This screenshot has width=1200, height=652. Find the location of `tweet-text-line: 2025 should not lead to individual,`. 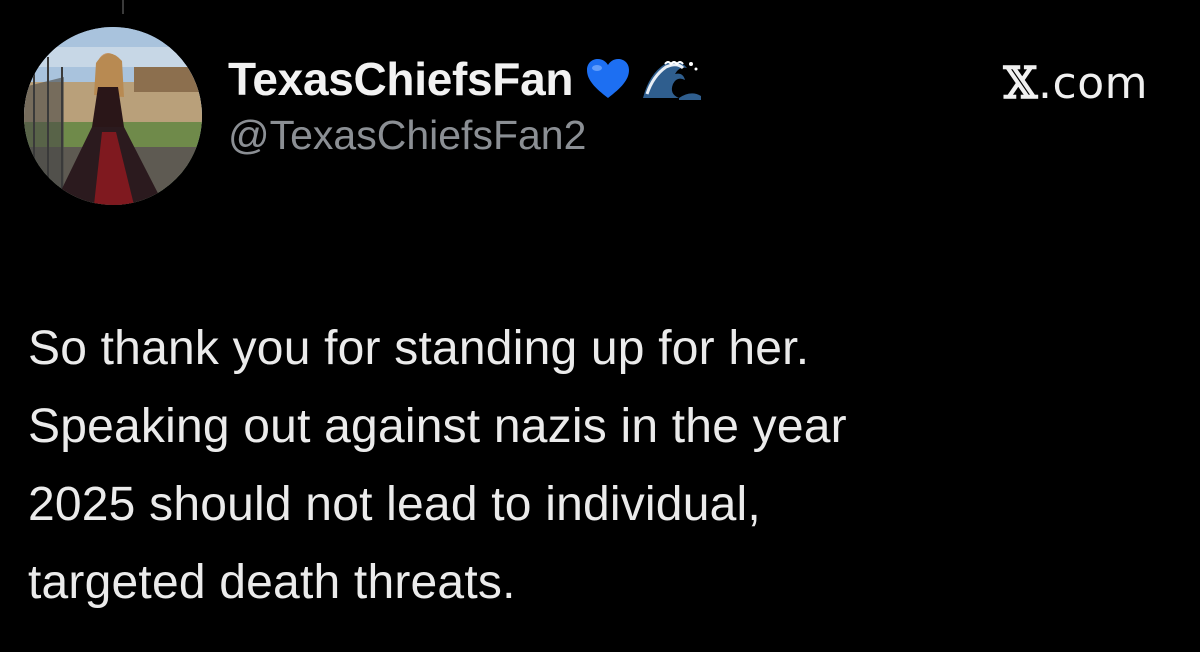

tweet-text-line: 2025 should not lead to individual, is located at coordinates (394, 504).